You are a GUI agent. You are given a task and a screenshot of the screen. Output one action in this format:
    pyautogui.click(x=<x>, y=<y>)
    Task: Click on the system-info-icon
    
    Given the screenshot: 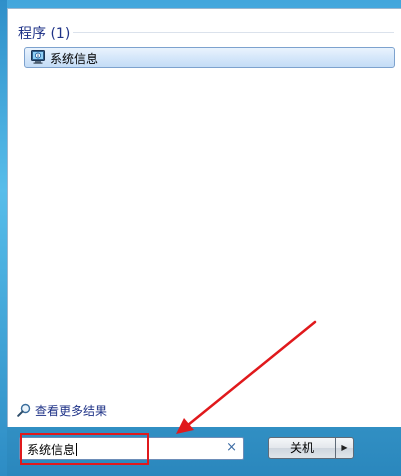 What is the action you would take?
    pyautogui.click(x=38, y=57)
    